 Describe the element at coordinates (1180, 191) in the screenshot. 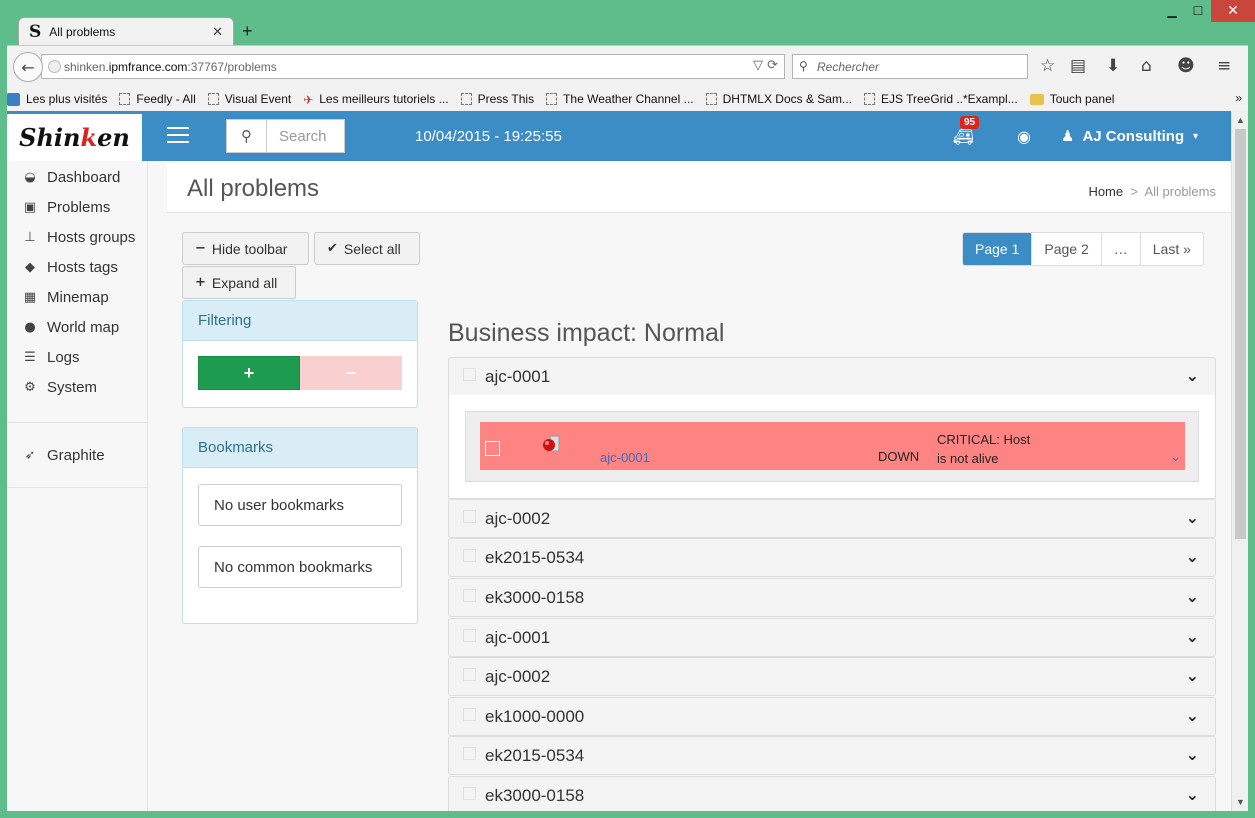

I see `breadcrumb-current: All problems` at that location.